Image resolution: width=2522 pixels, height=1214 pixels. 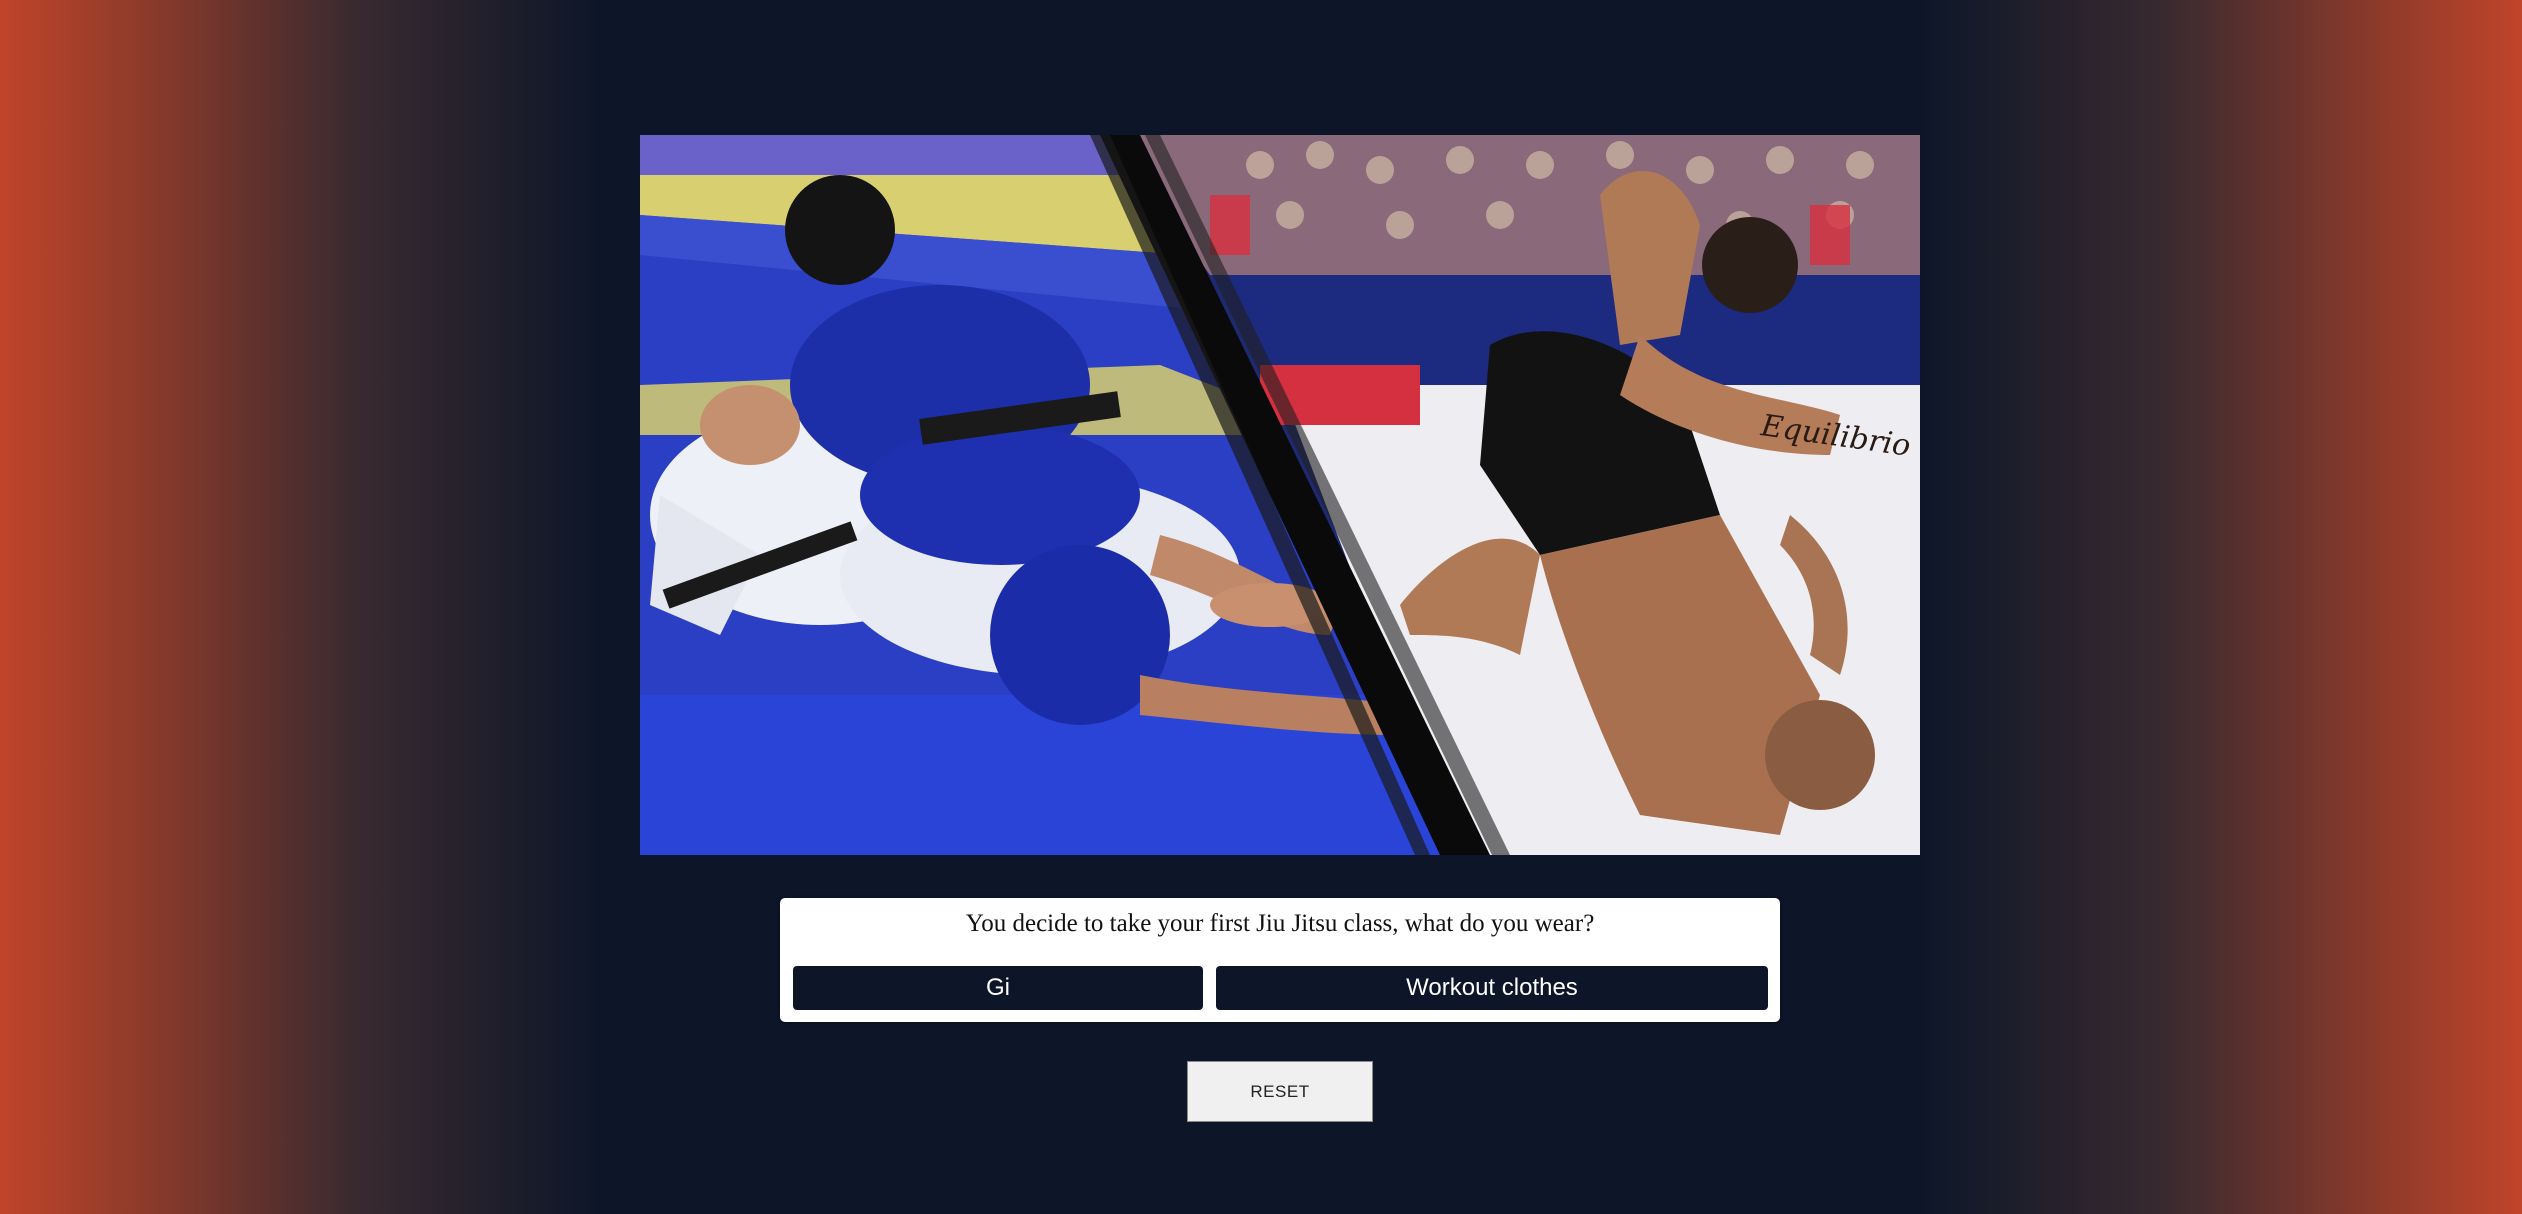 I want to click on choice-workout-clothes-button: Workout clothes, so click(x=1492, y=988).